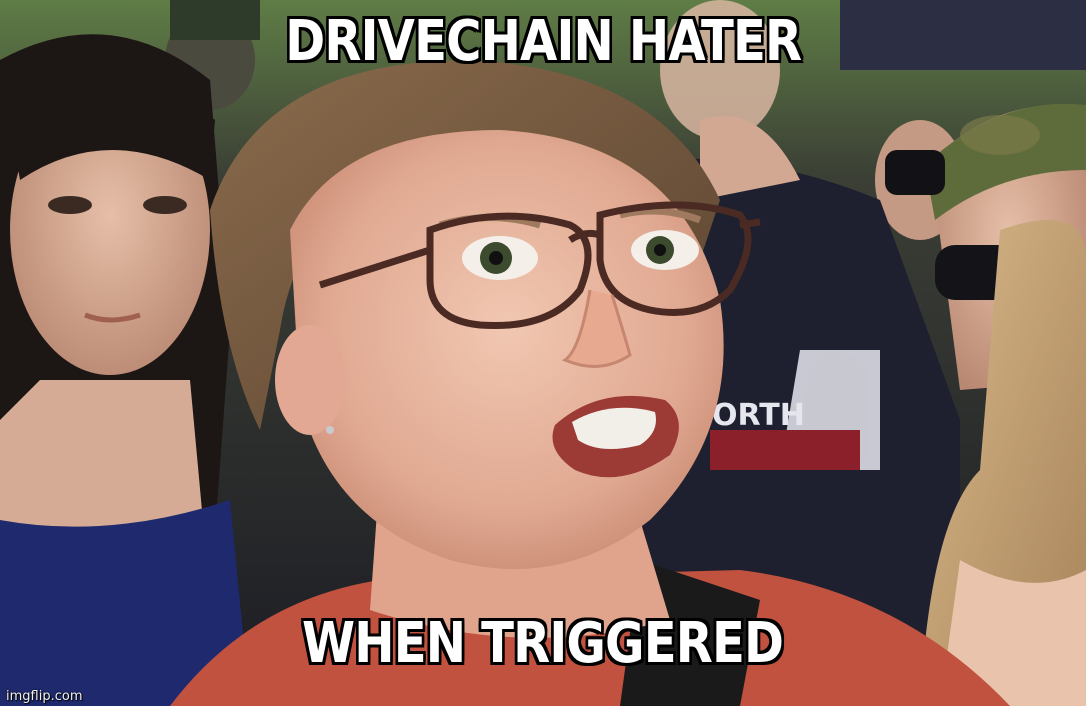 This screenshot has height=706, width=1086. Describe the element at coordinates (44, 696) in the screenshot. I see `imgflip-watermark: imgflip.com` at that location.